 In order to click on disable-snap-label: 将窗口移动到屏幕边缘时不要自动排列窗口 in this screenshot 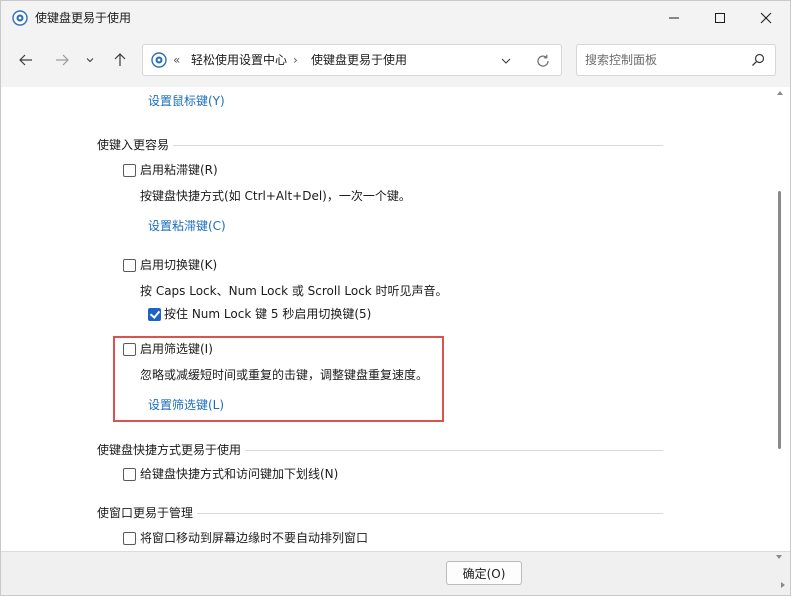, I will do `click(254, 538)`.